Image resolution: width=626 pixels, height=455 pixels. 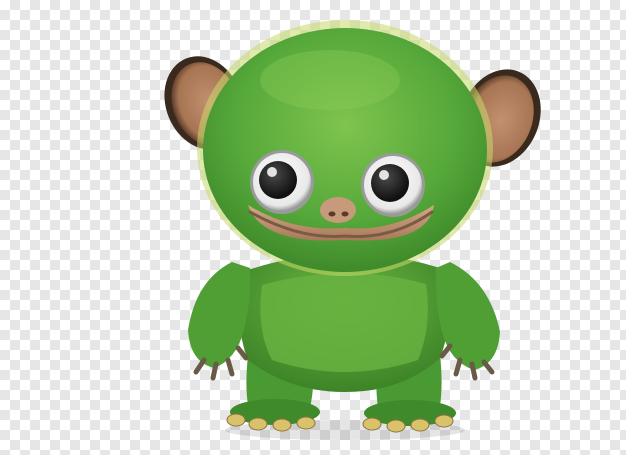 I want to click on left-eye, so click(x=282, y=182).